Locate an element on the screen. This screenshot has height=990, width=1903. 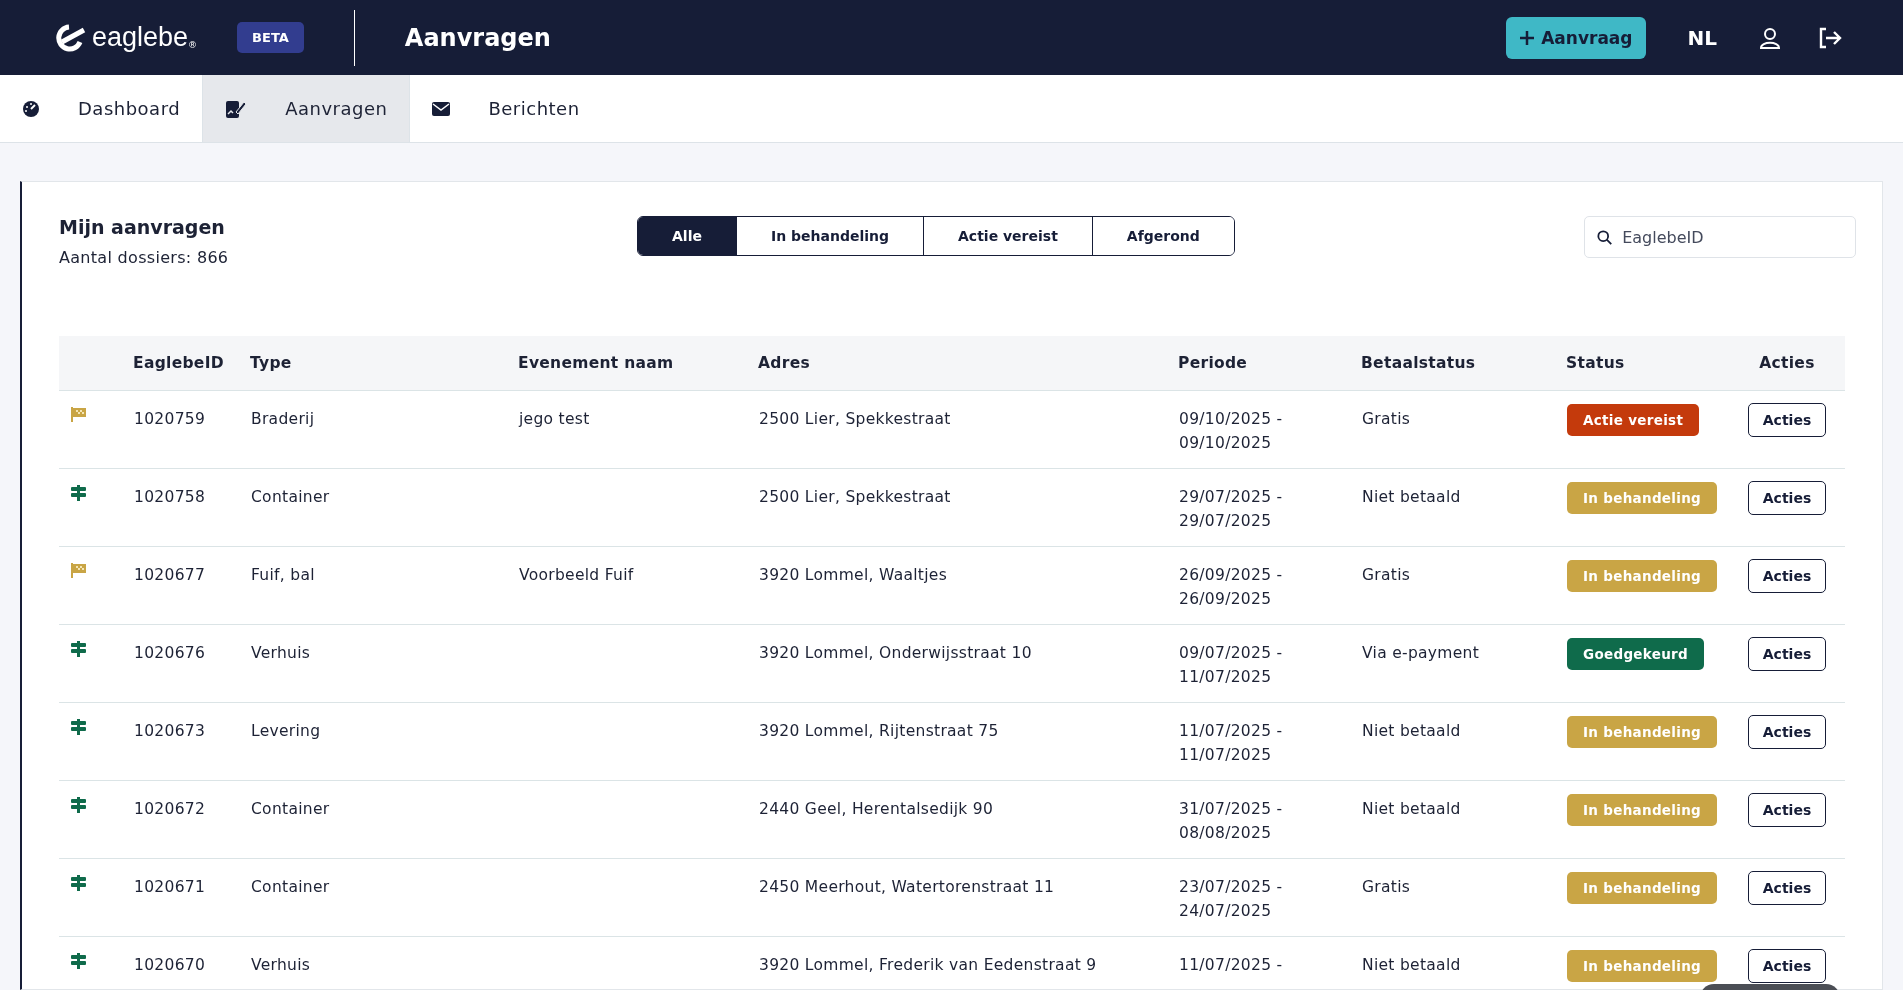
nav-tab: Aanvragen is located at coordinates (306, 108).